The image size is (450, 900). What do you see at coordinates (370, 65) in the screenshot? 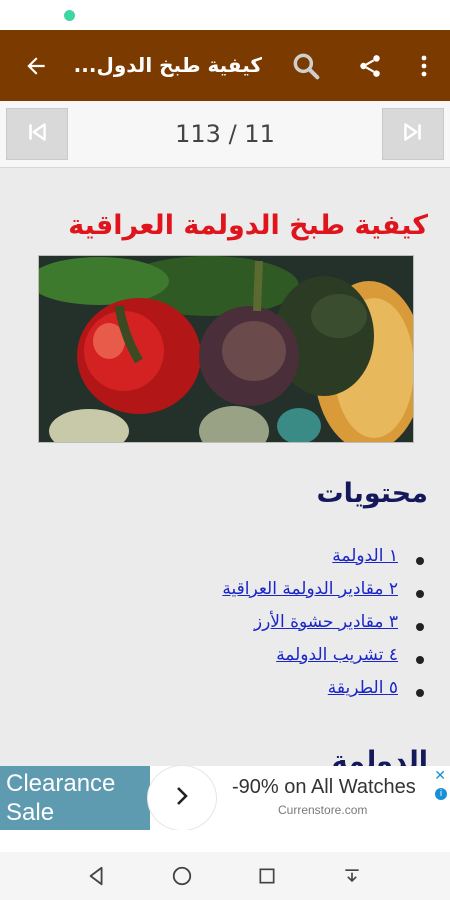
I see `share-icon` at bounding box center [370, 65].